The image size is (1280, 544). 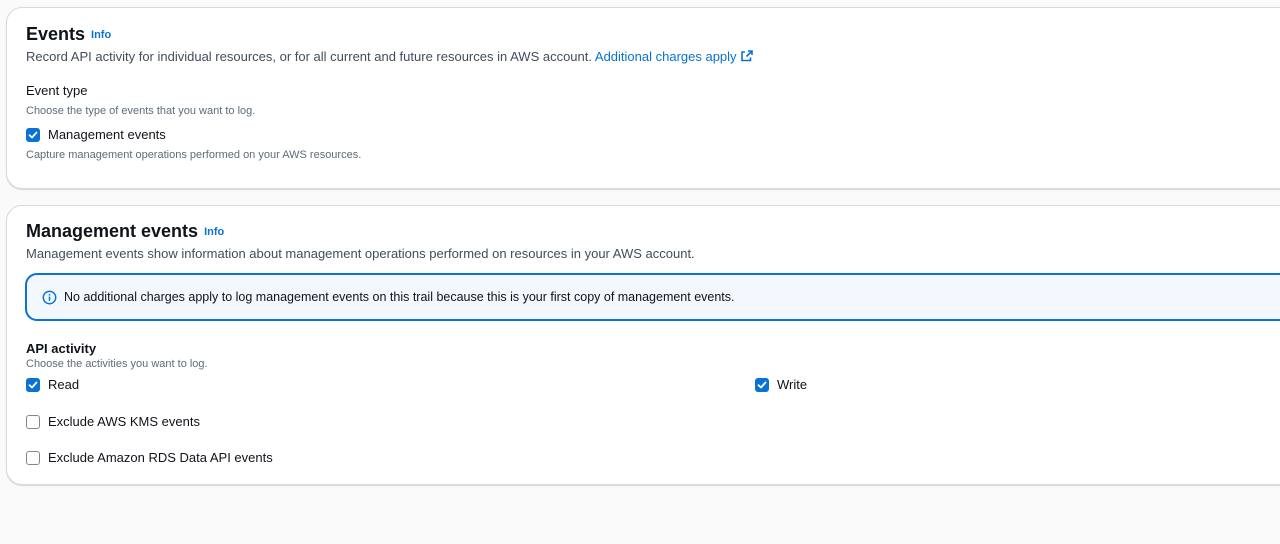 What do you see at coordinates (64, 384) in the screenshot?
I see `read-label: Read` at bounding box center [64, 384].